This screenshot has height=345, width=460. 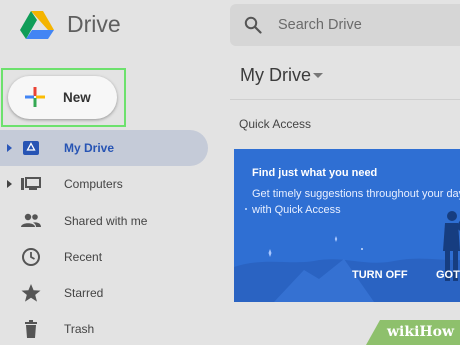 I want to click on sidebar-item-starred: Starred, so click(x=105, y=293).